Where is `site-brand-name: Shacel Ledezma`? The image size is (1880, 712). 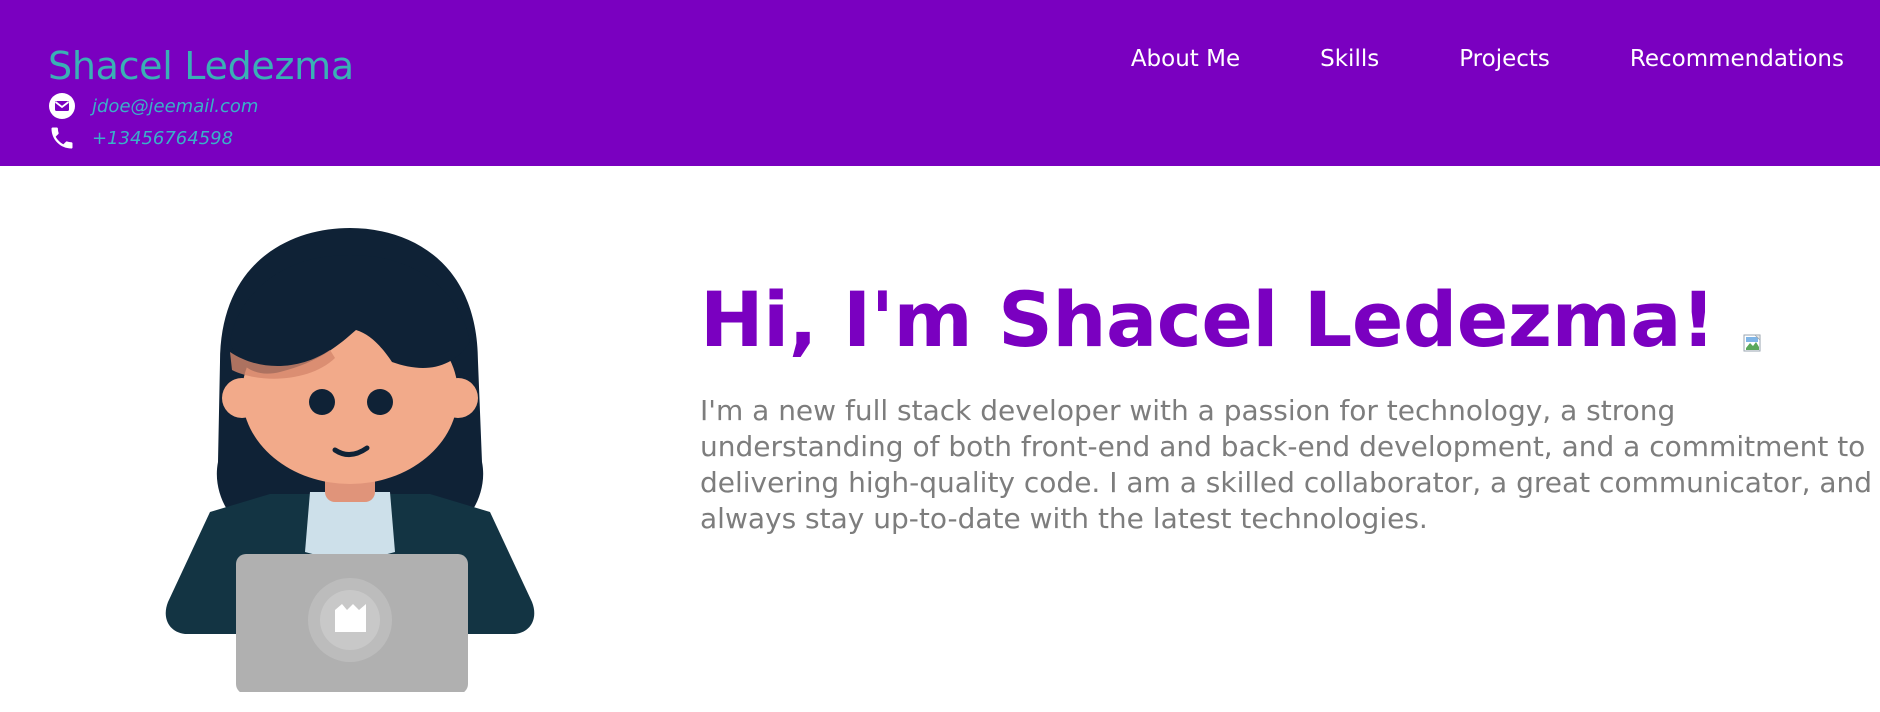
site-brand-name: Shacel Ledezma is located at coordinates (201, 66).